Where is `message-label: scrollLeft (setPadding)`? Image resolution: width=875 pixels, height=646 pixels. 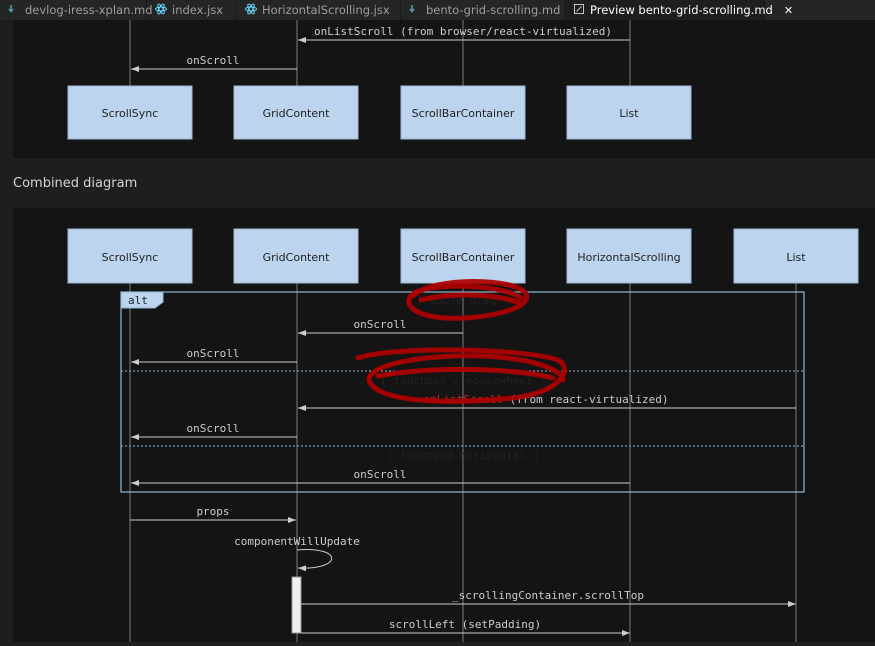
message-label: scrollLeft (setPadding) is located at coordinates (465, 624).